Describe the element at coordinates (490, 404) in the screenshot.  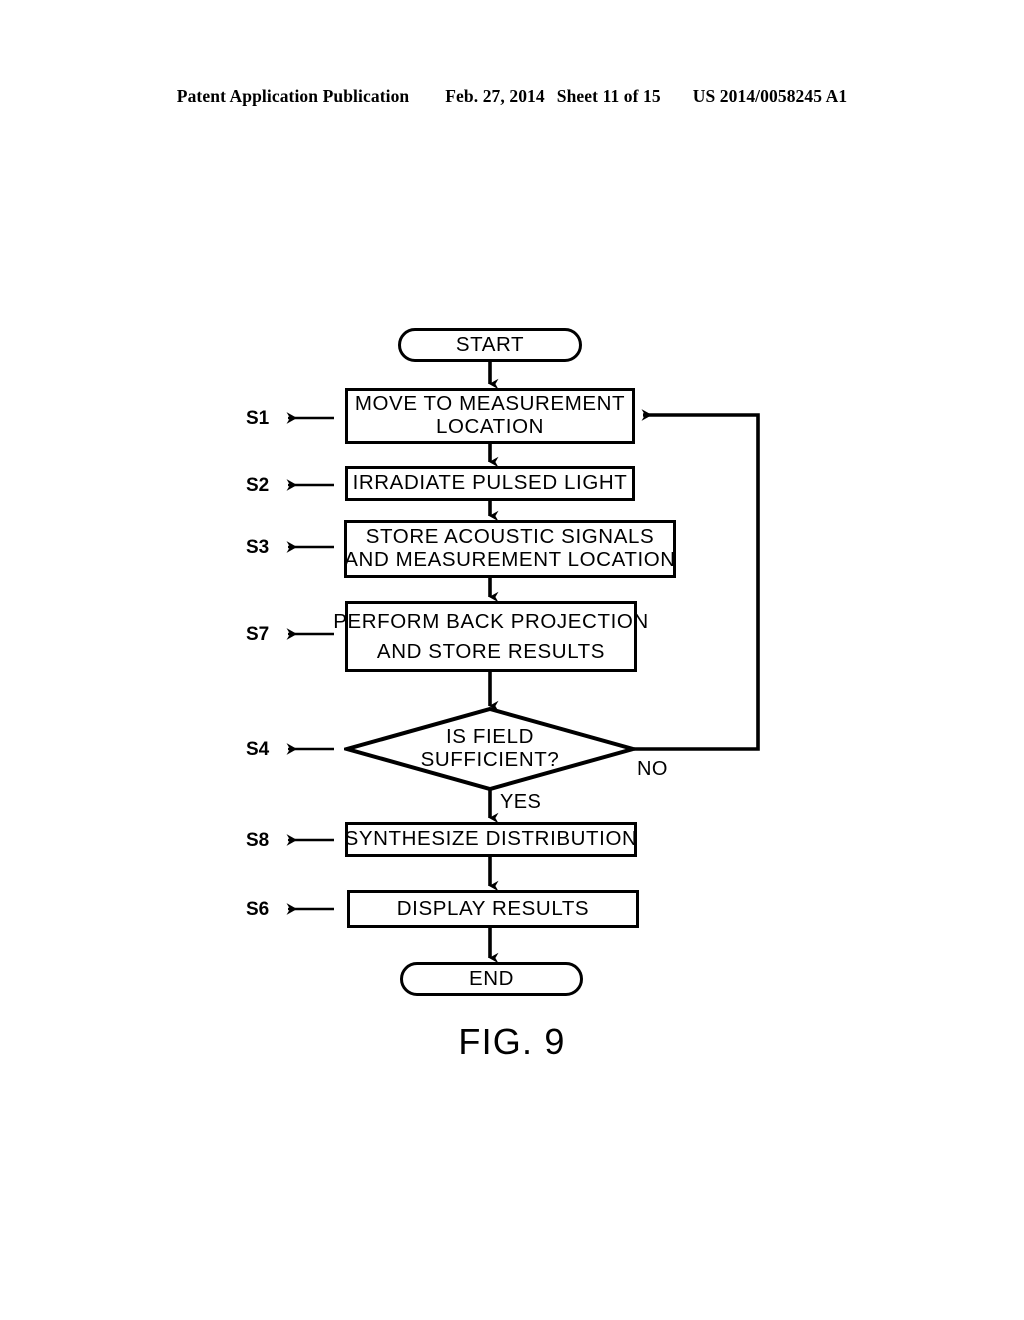
I see `step-s1-line1: MOVE TO MEASUREMENT` at that location.